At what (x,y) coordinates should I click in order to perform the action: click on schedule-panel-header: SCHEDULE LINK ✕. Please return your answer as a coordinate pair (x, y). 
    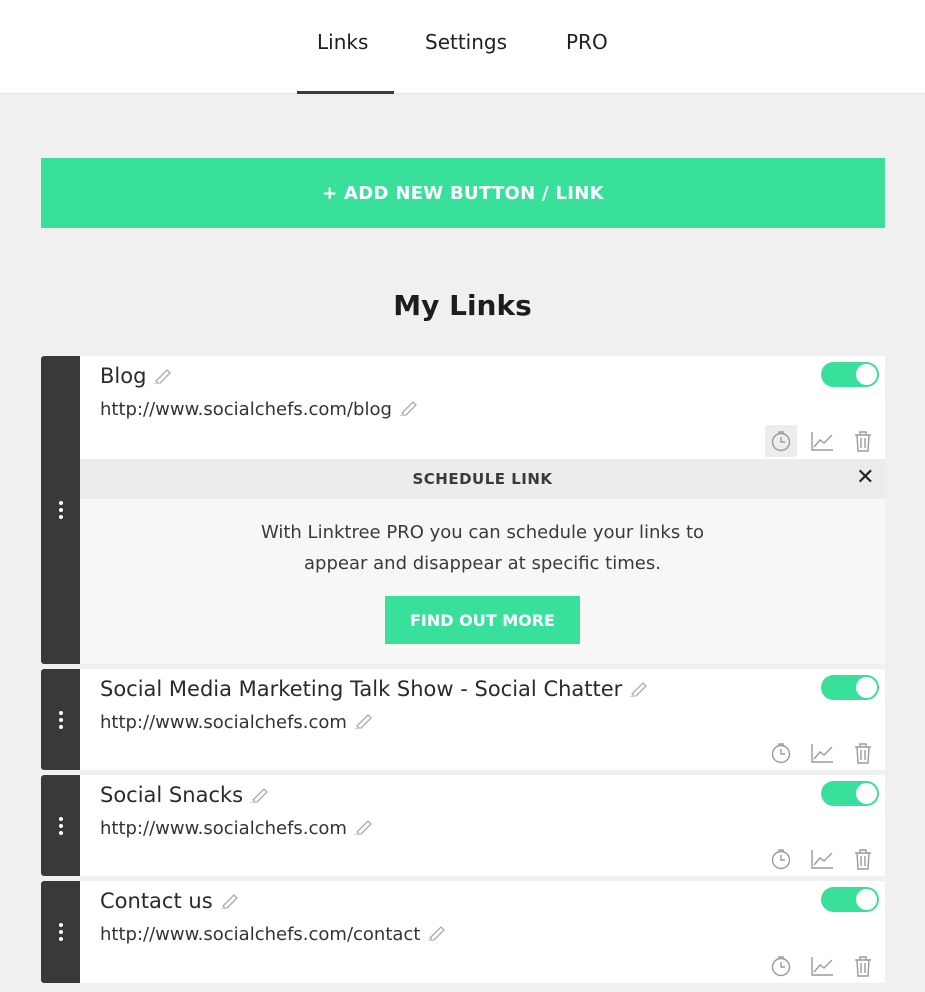
    Looking at the image, I should click on (482, 479).